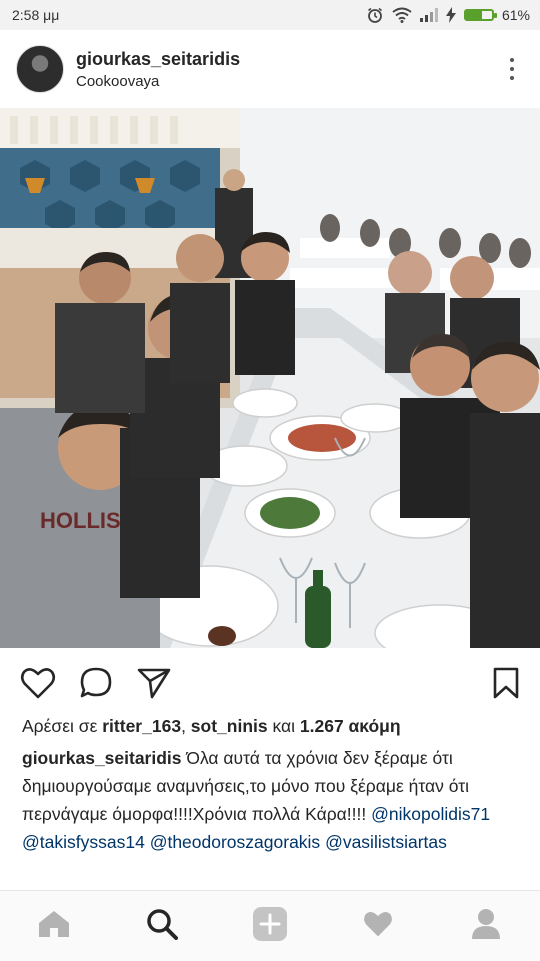 The image size is (540, 961). What do you see at coordinates (83, 842) in the screenshot?
I see `mention: @takisfyssas14` at bounding box center [83, 842].